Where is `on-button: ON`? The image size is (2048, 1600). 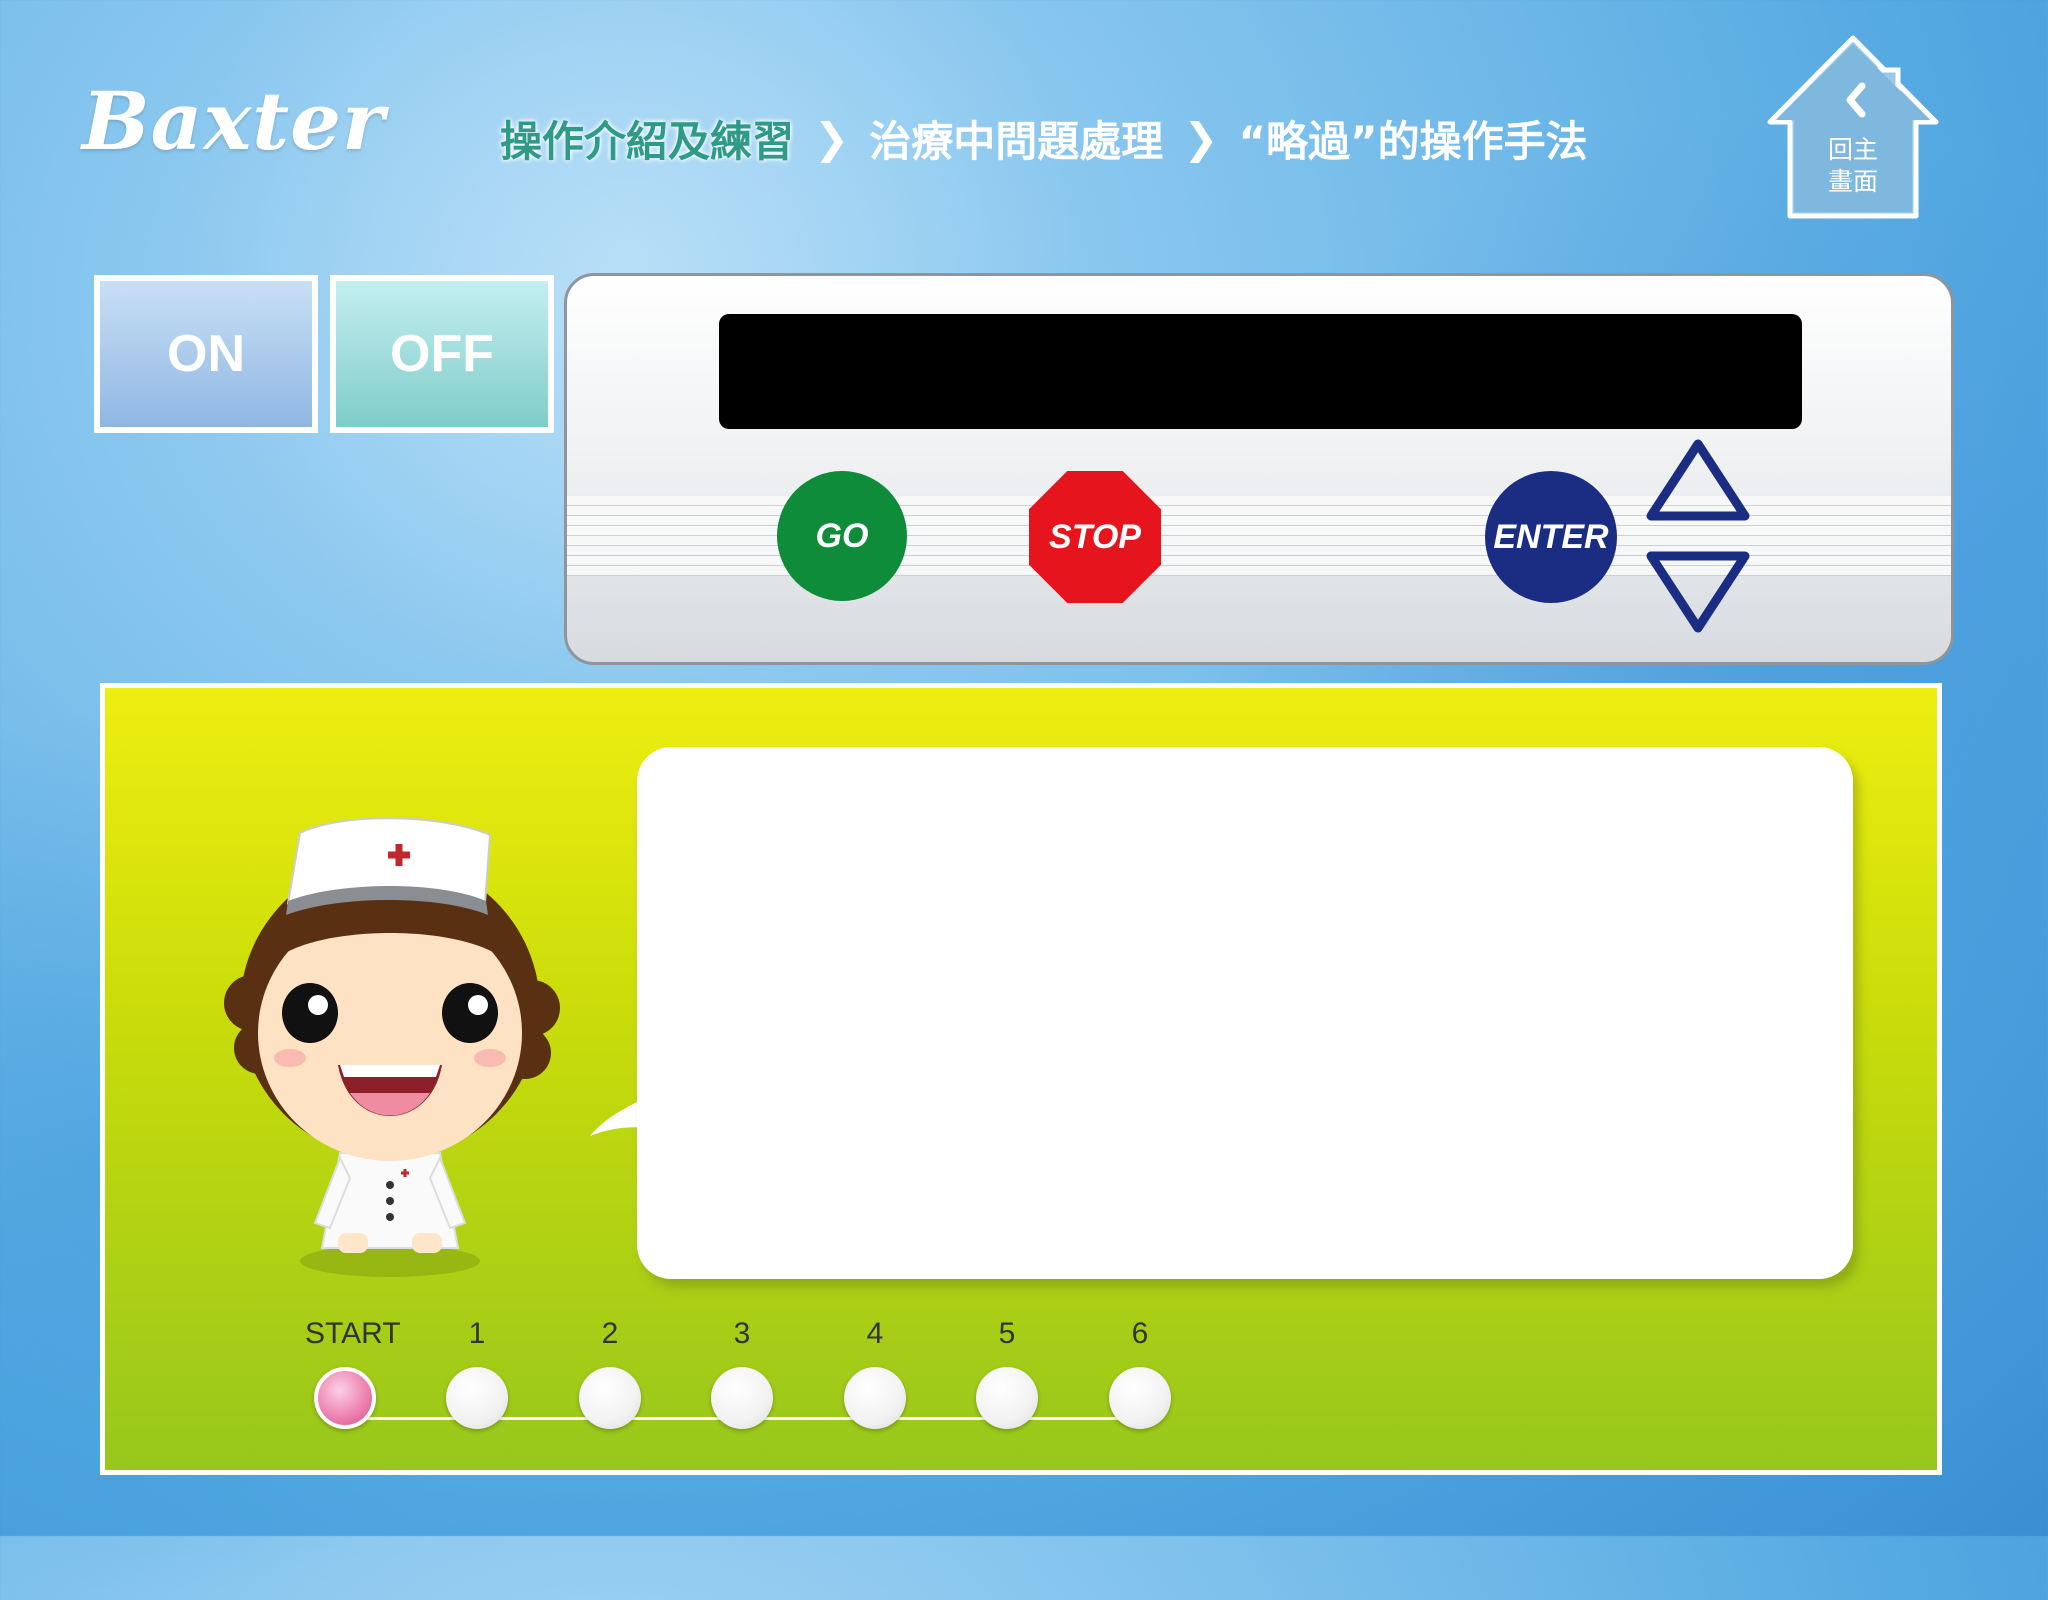 on-button: ON is located at coordinates (206, 354).